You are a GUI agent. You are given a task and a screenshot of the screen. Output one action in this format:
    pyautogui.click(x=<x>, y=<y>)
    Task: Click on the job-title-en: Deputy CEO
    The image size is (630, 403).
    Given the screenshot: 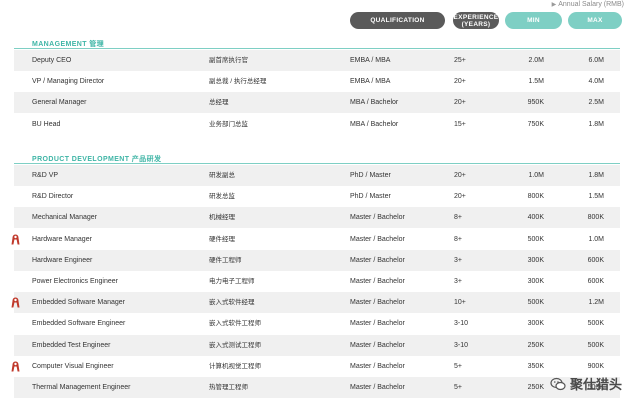 What is the action you would take?
    pyautogui.click(x=52, y=60)
    